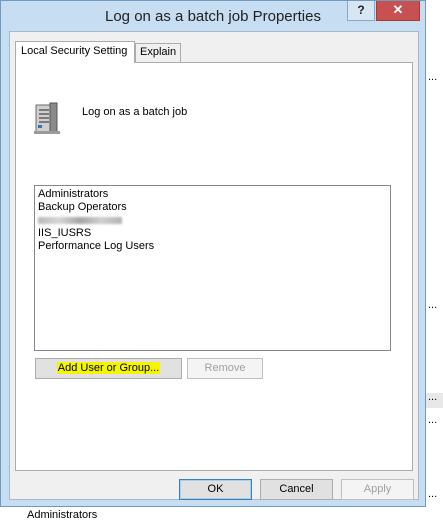  I want to click on apply-button: Apply, so click(377, 489).